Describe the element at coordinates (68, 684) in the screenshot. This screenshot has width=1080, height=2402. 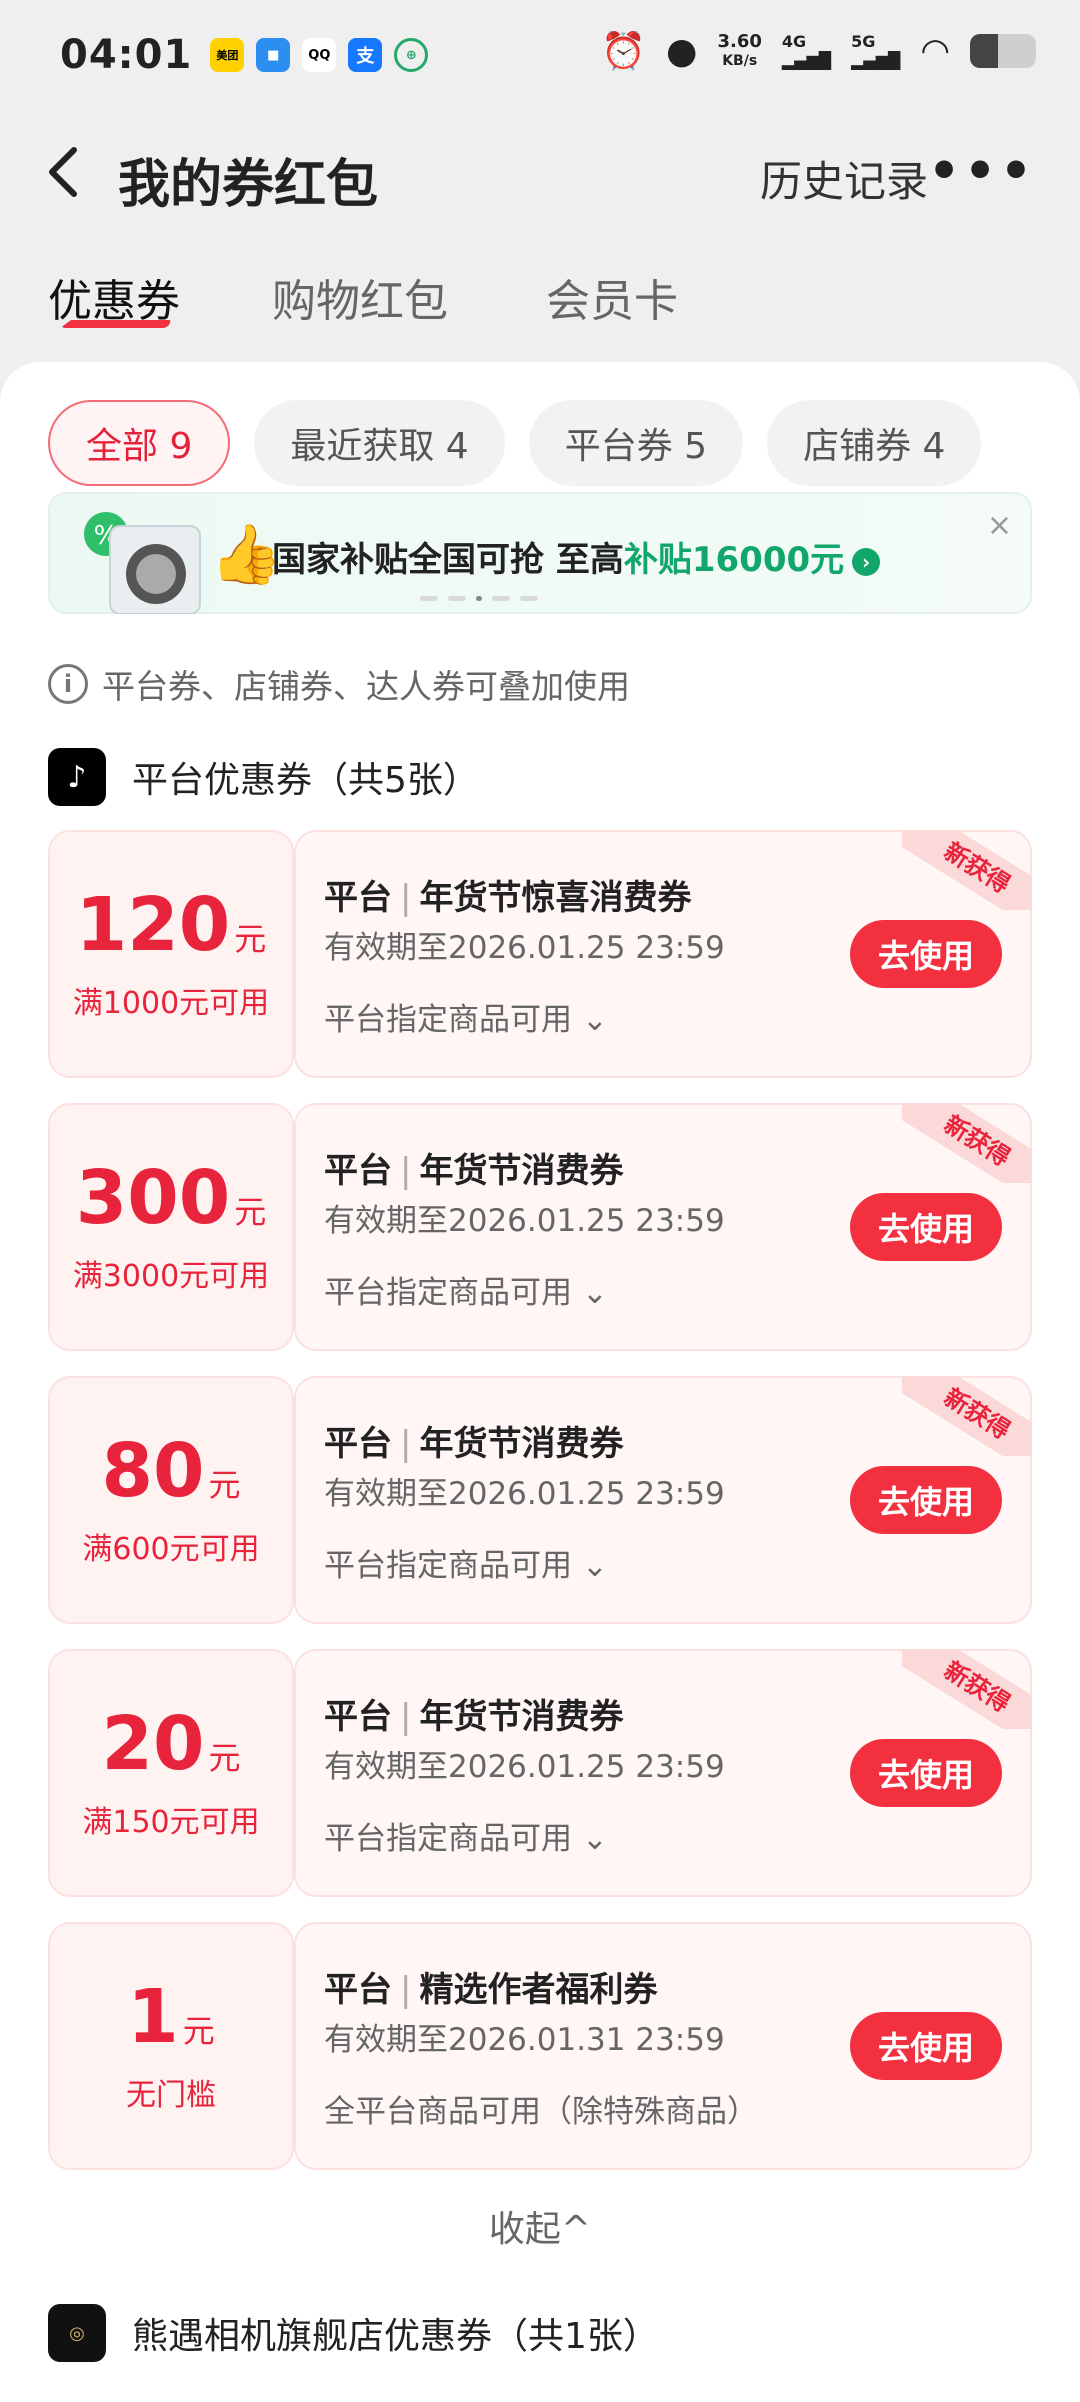
I see `info-icon: i` at that location.